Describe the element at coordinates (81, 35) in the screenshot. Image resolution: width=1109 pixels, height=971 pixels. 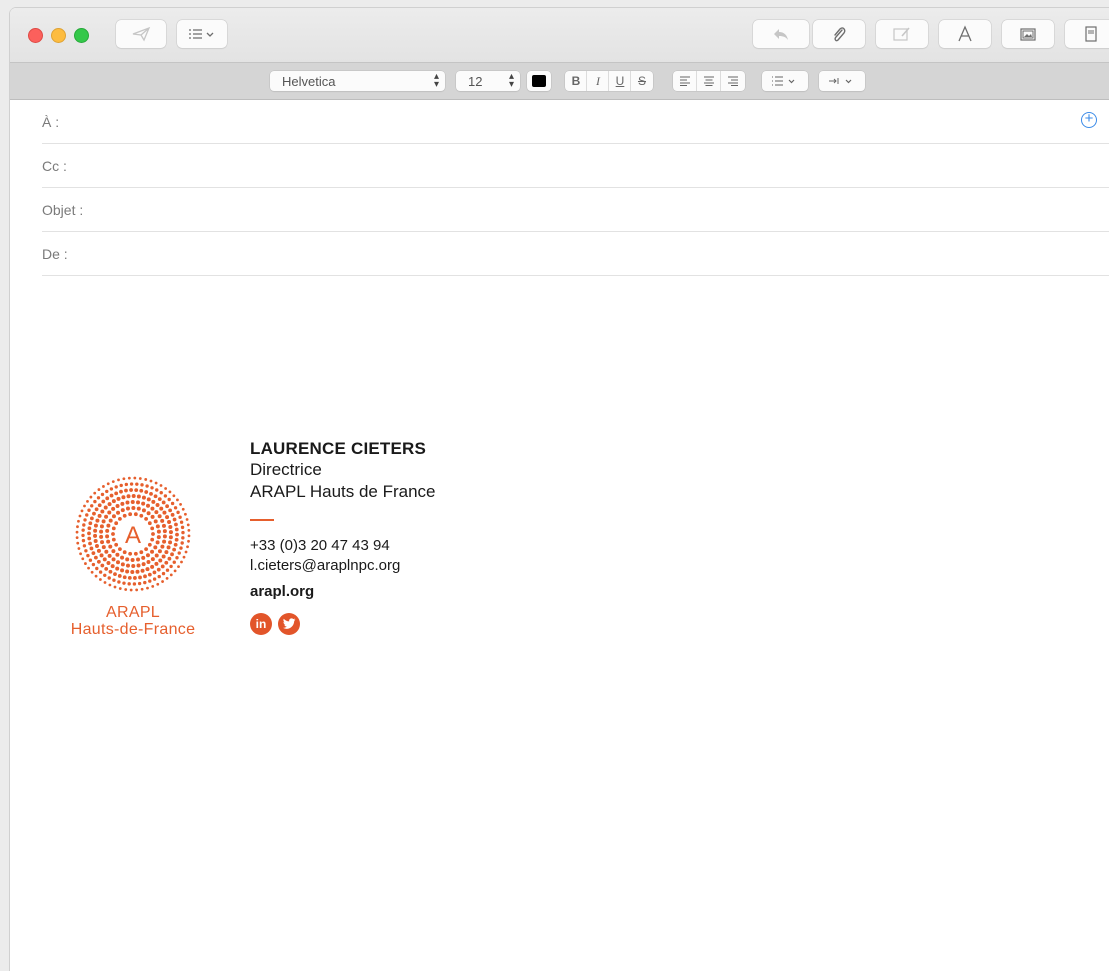
I see `zoom-window-button` at that location.